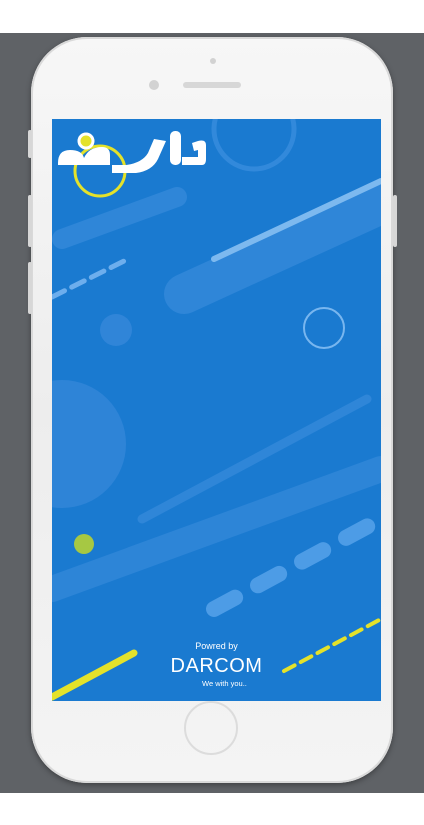 The width and height of the screenshot is (424, 825). What do you see at coordinates (213, 61) in the screenshot?
I see `proximity-sensor` at bounding box center [213, 61].